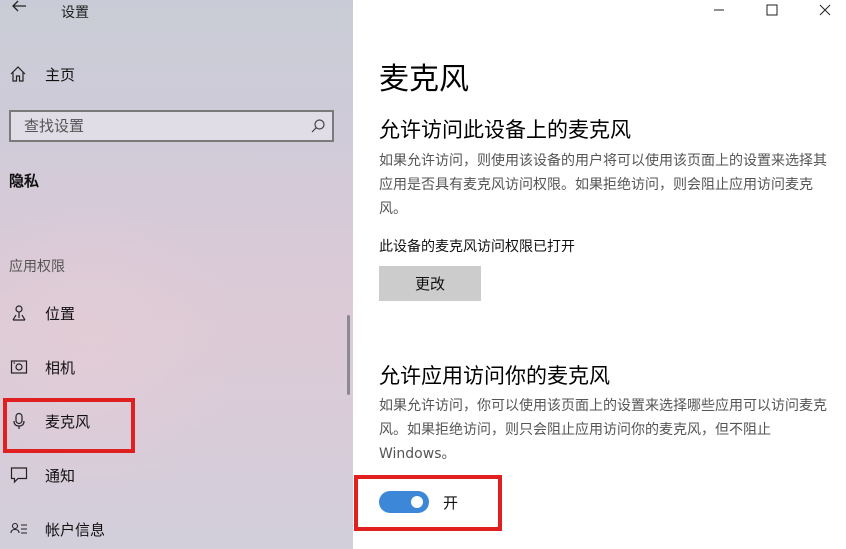  What do you see at coordinates (417, 502) in the screenshot?
I see `toggle-knob` at bounding box center [417, 502].